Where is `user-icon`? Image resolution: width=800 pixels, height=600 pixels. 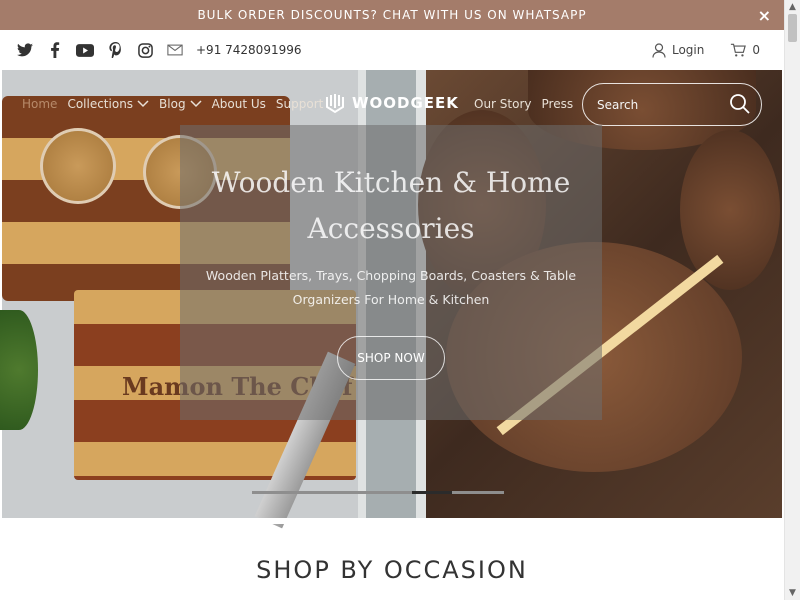
user-icon is located at coordinates (659, 50).